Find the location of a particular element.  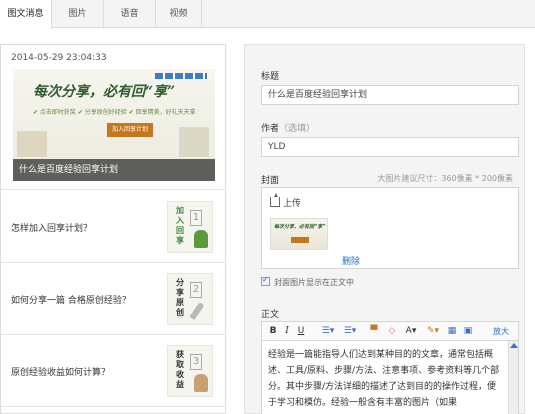

thumb-number: 2 is located at coordinates (196, 290).